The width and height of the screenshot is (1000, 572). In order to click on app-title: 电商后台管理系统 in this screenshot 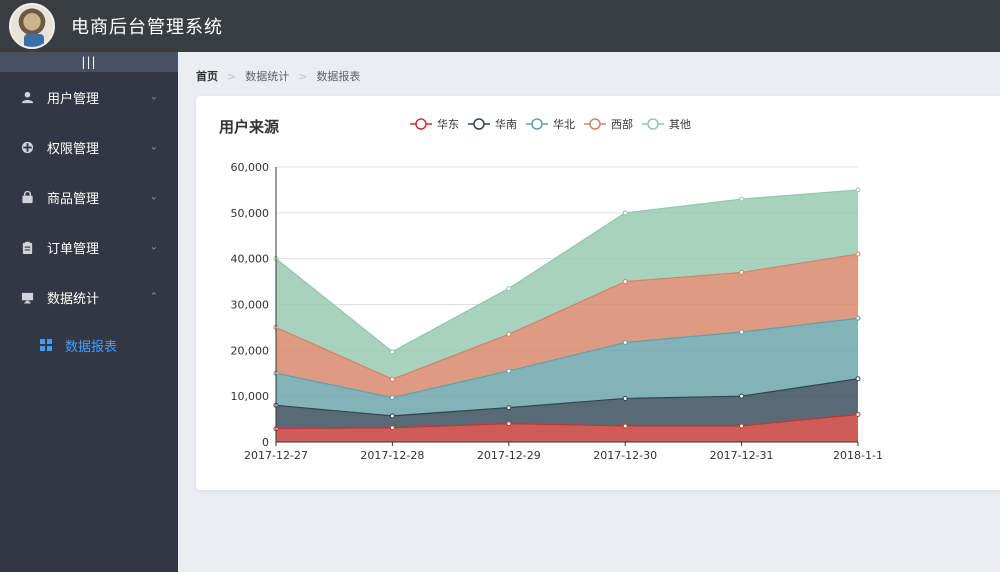, I will do `click(147, 27)`.